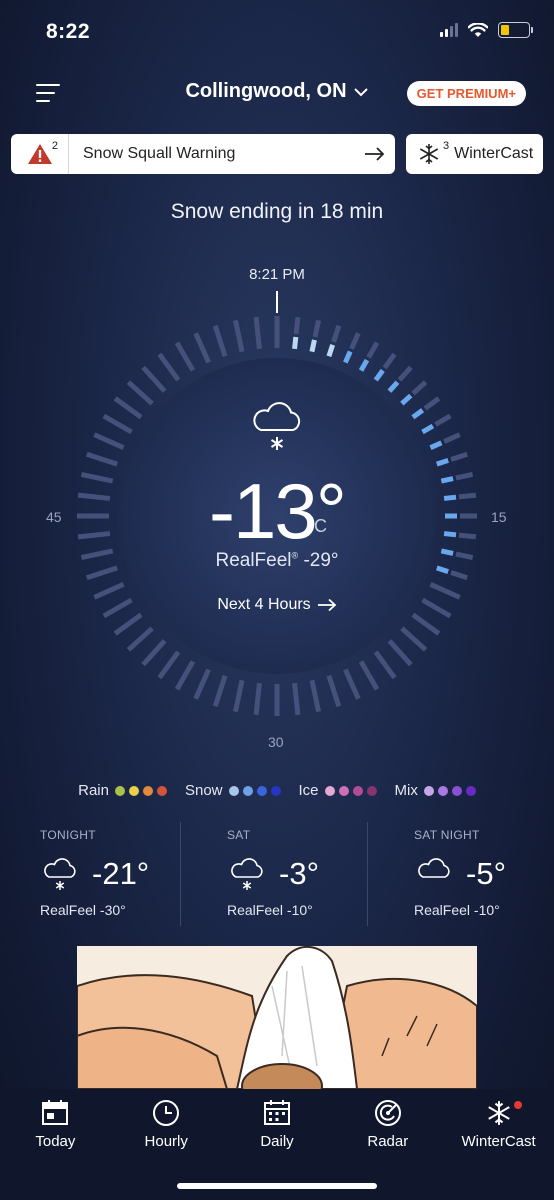 The width and height of the screenshot is (554, 1200). I want to click on alert-text: Snow Squall Warning, so click(159, 153).